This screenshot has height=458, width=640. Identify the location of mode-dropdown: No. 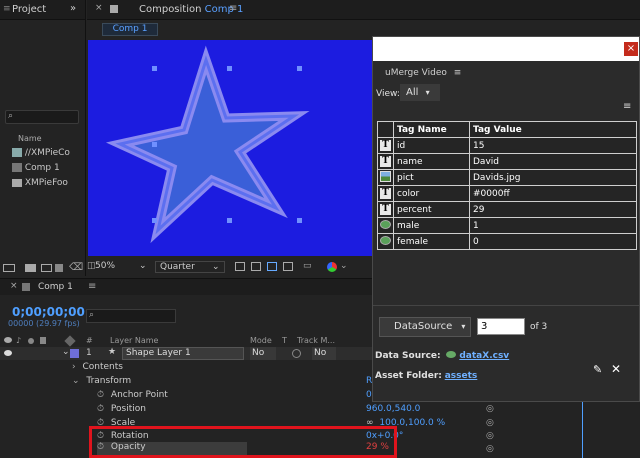
(263, 353).